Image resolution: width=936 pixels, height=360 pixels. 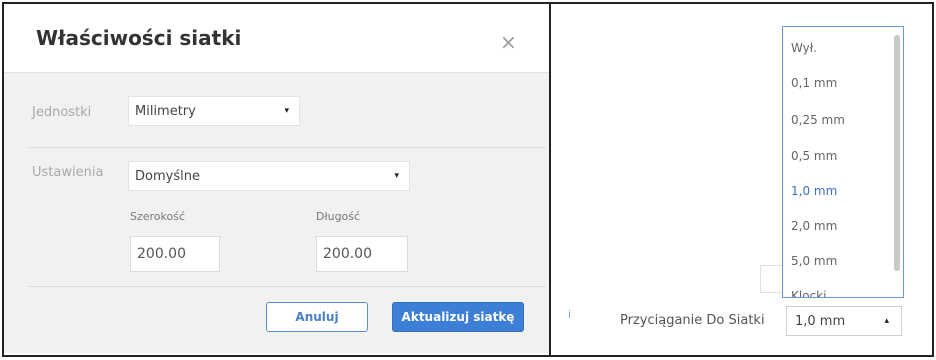 What do you see at coordinates (158, 216) in the screenshot?
I see `width-label: Szerokość` at bounding box center [158, 216].